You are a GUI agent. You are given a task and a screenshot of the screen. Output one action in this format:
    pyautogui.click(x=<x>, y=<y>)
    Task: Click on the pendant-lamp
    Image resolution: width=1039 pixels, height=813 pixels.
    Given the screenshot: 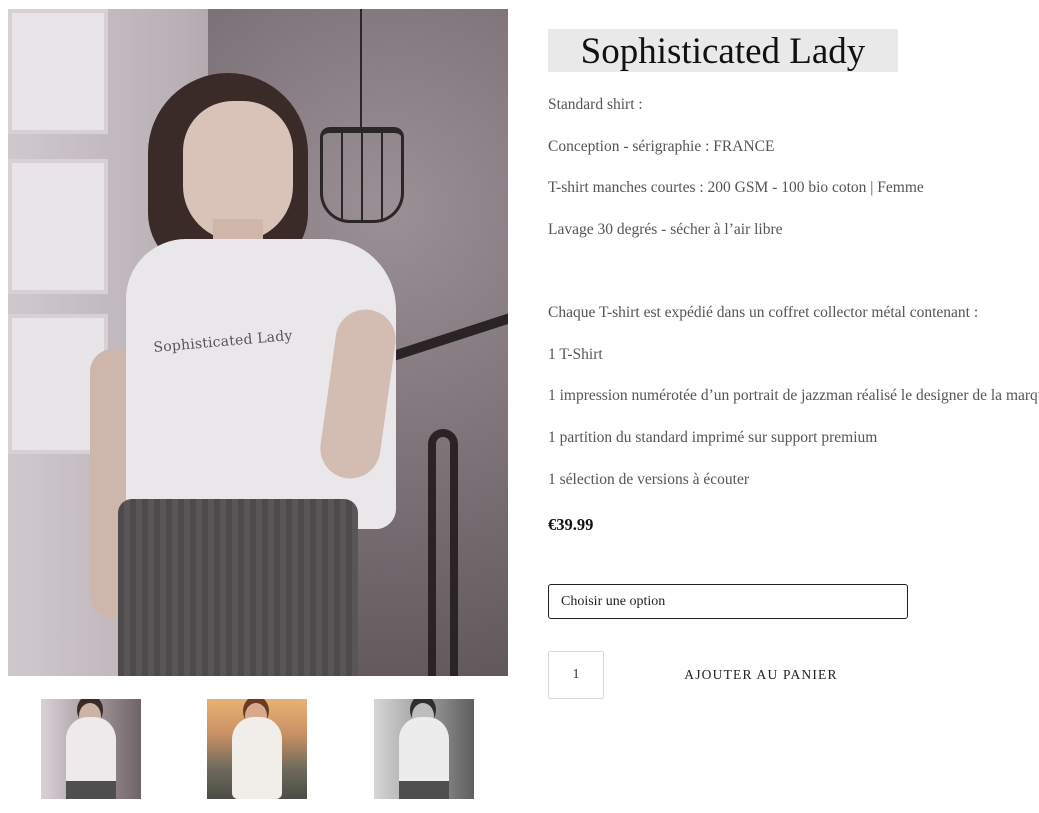 What is the action you would take?
    pyautogui.click(x=362, y=175)
    